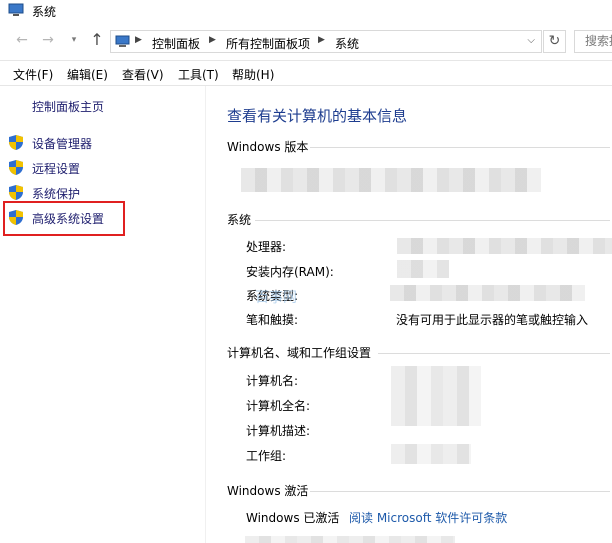  Describe the element at coordinates (293, 518) in the screenshot. I see `activation-status: Windows 已激活` at that location.